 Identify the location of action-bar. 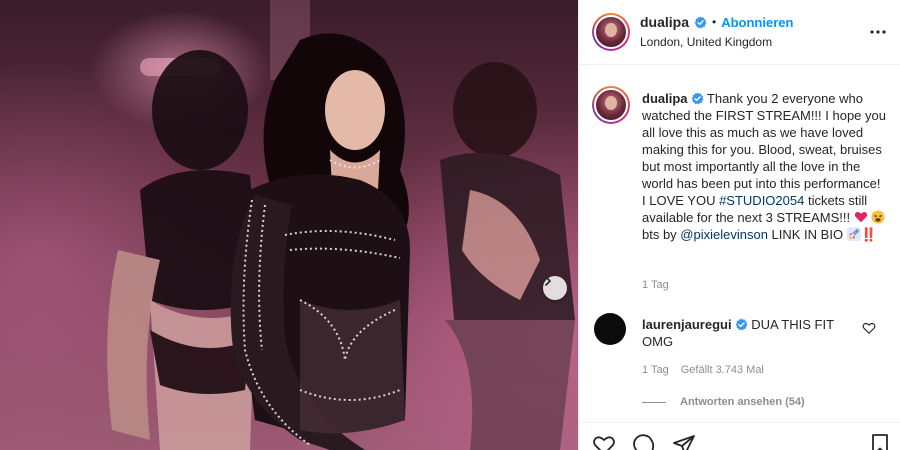
(739, 436).